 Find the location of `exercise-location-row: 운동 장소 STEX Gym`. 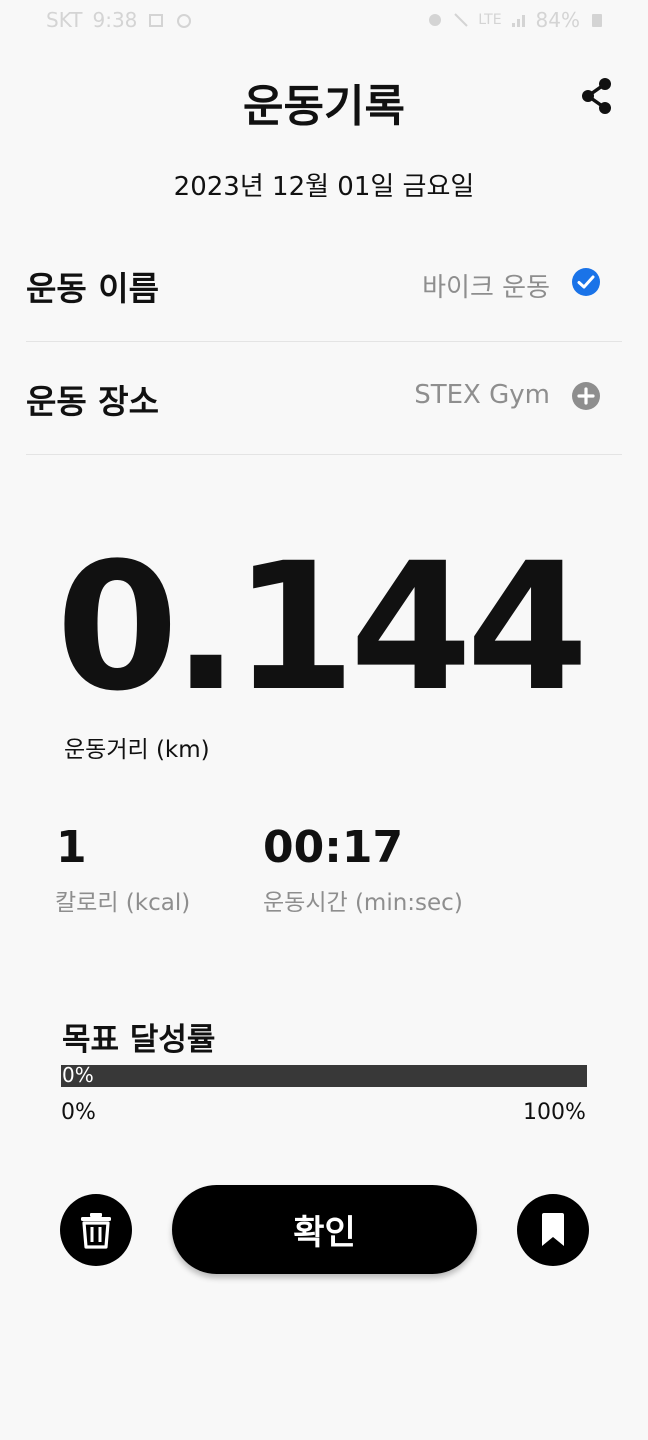

exercise-location-row: 운동 장소 STEX Gym is located at coordinates (324, 398).